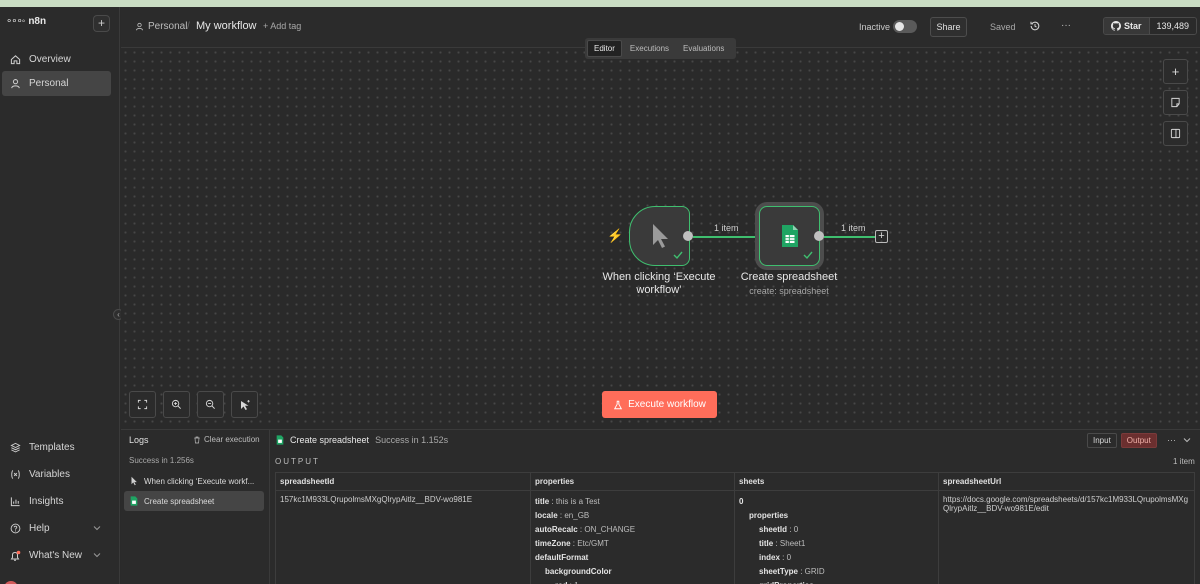 The width and height of the screenshot is (1200, 584). I want to click on kv-row: title : this is a Test, so click(567, 501).